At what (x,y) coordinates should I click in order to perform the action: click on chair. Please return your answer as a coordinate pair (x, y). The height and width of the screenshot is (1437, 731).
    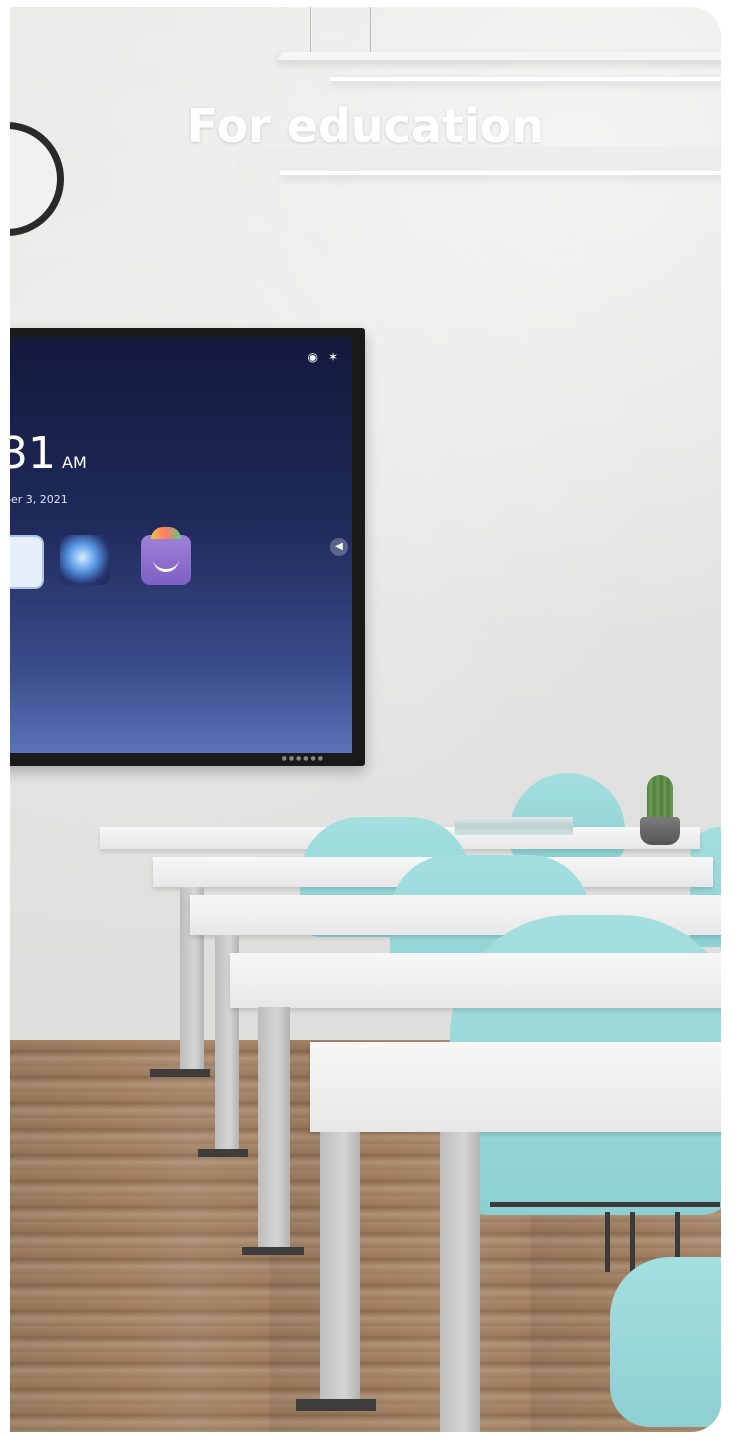
    Looking at the image, I should click on (665, 1342).